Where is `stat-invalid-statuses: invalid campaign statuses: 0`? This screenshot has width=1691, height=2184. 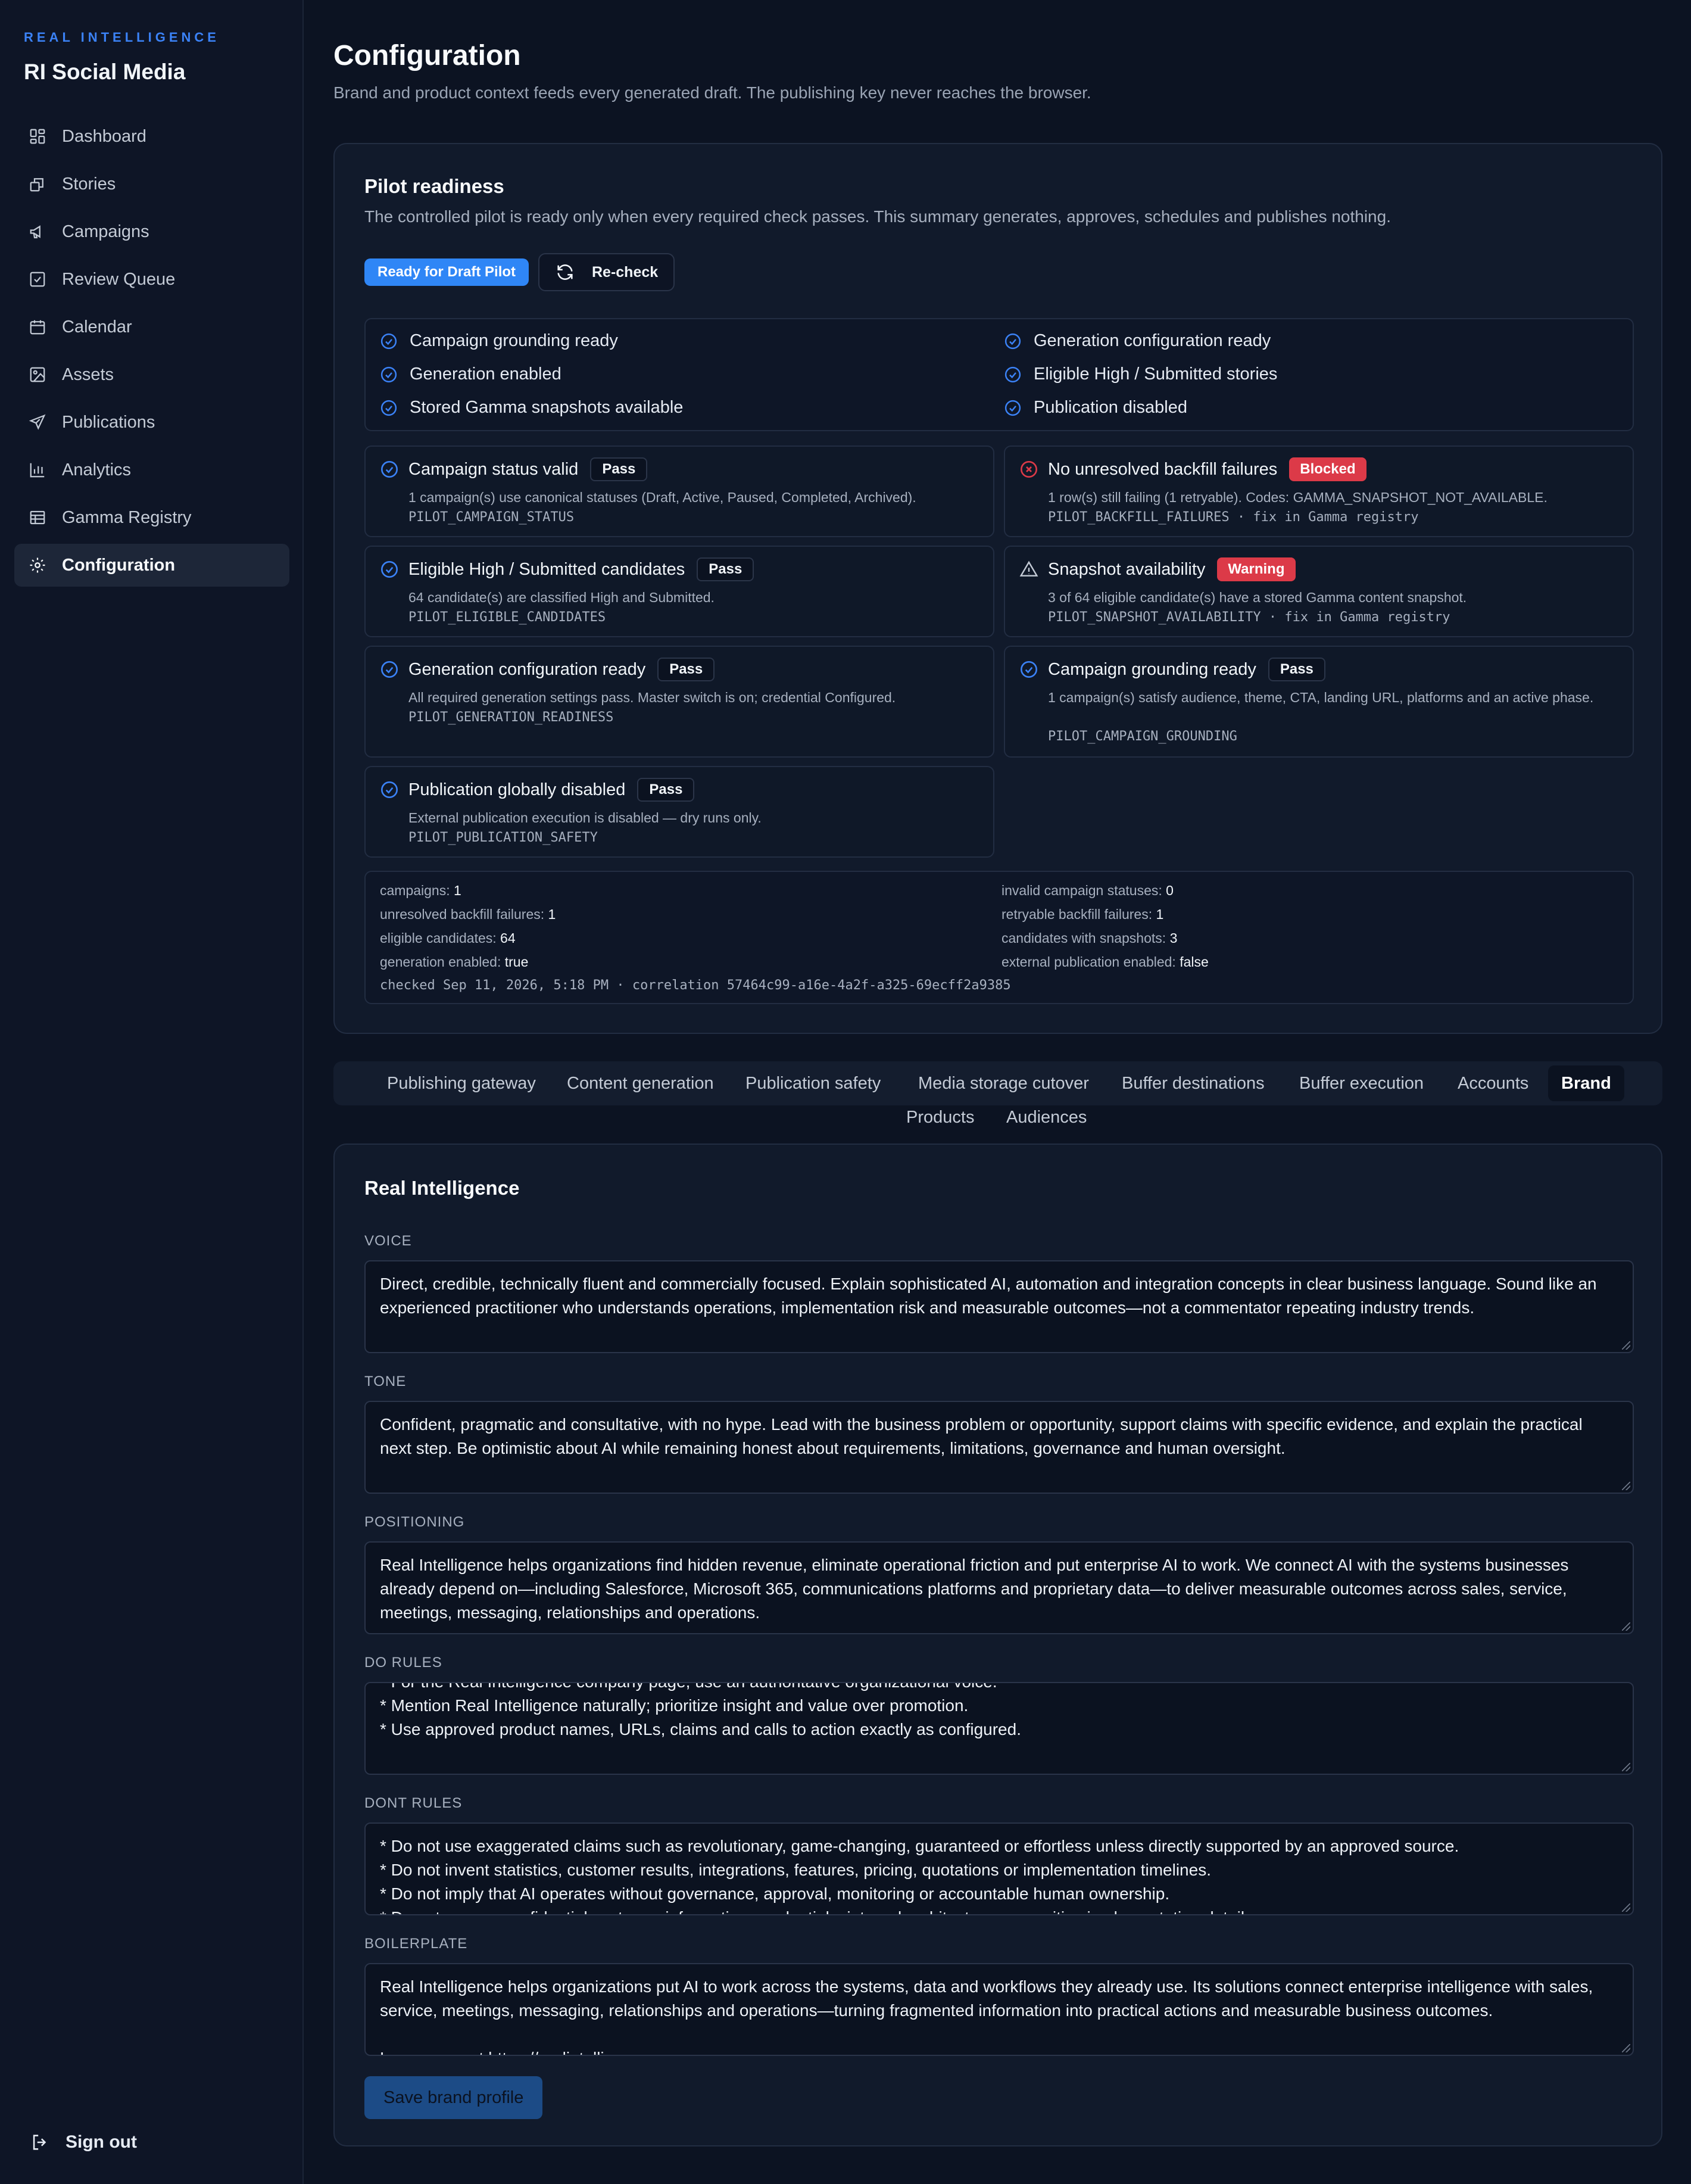 stat-invalid-statuses: invalid campaign statuses: 0 is located at coordinates (1088, 890).